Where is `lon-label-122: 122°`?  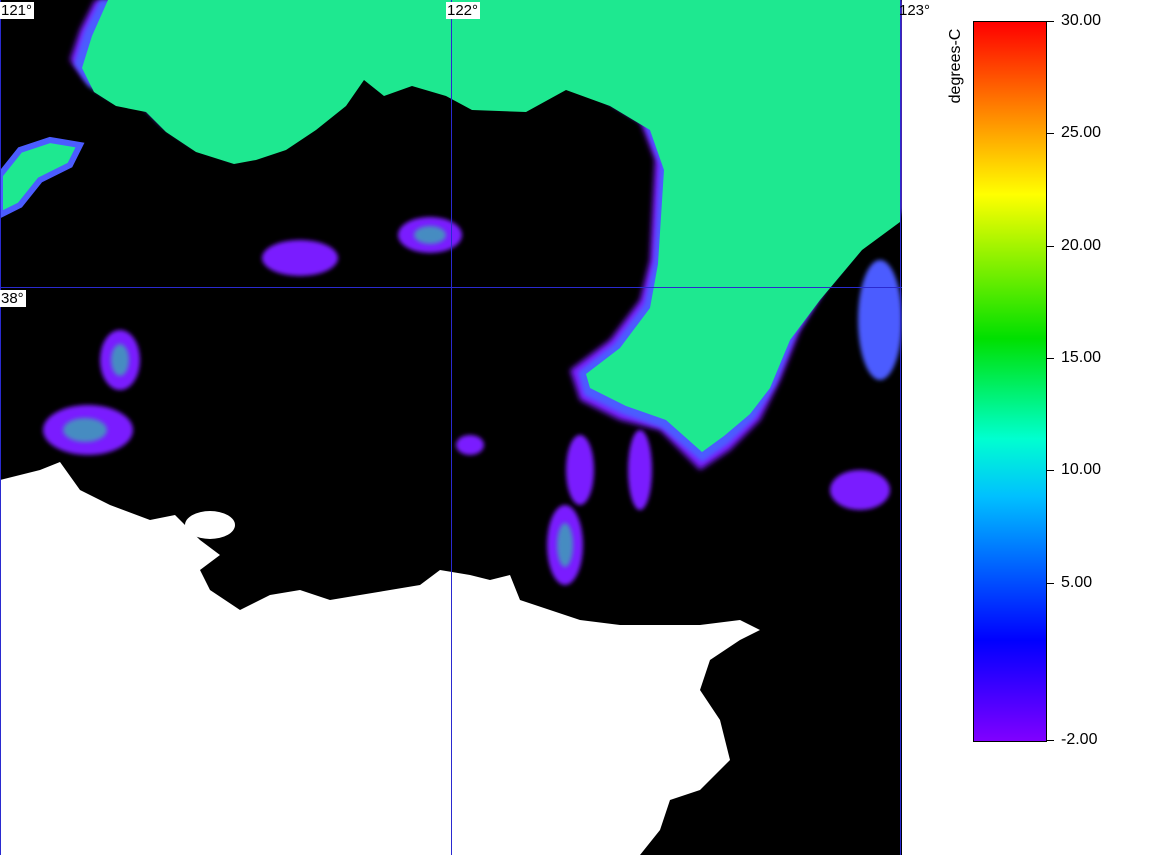
lon-label-122: 122° is located at coordinates (463, 10).